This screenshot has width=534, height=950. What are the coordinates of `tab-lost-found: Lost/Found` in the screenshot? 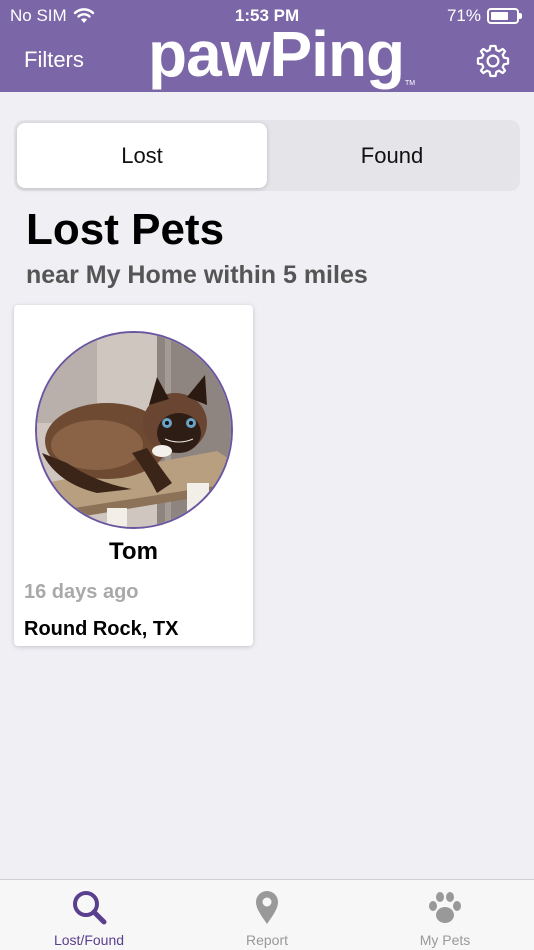 It's located at (89, 915).